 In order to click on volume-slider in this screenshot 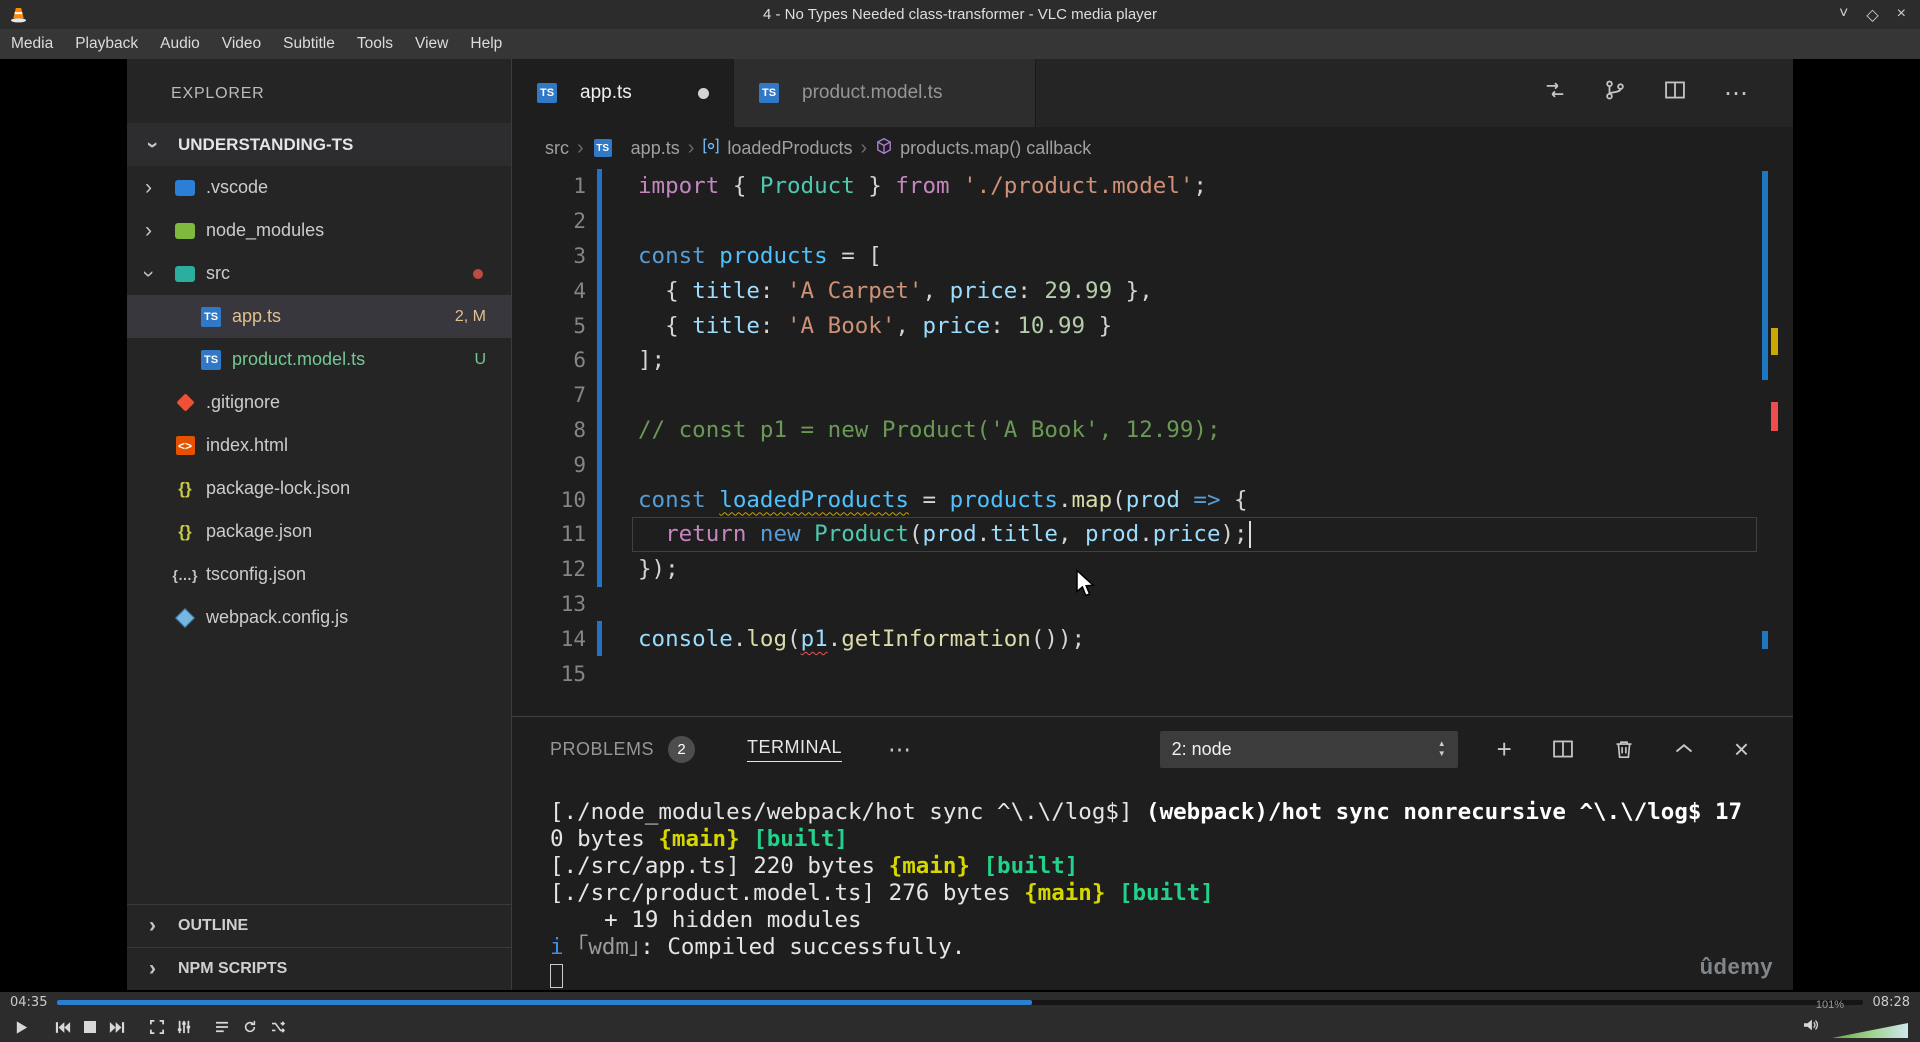, I will do `click(1870, 1030)`.